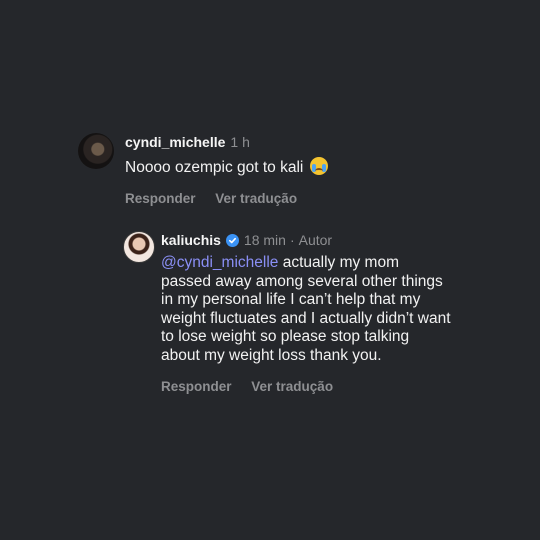 Image resolution: width=540 pixels, height=540 pixels. I want to click on verified-badge-icon, so click(232, 240).